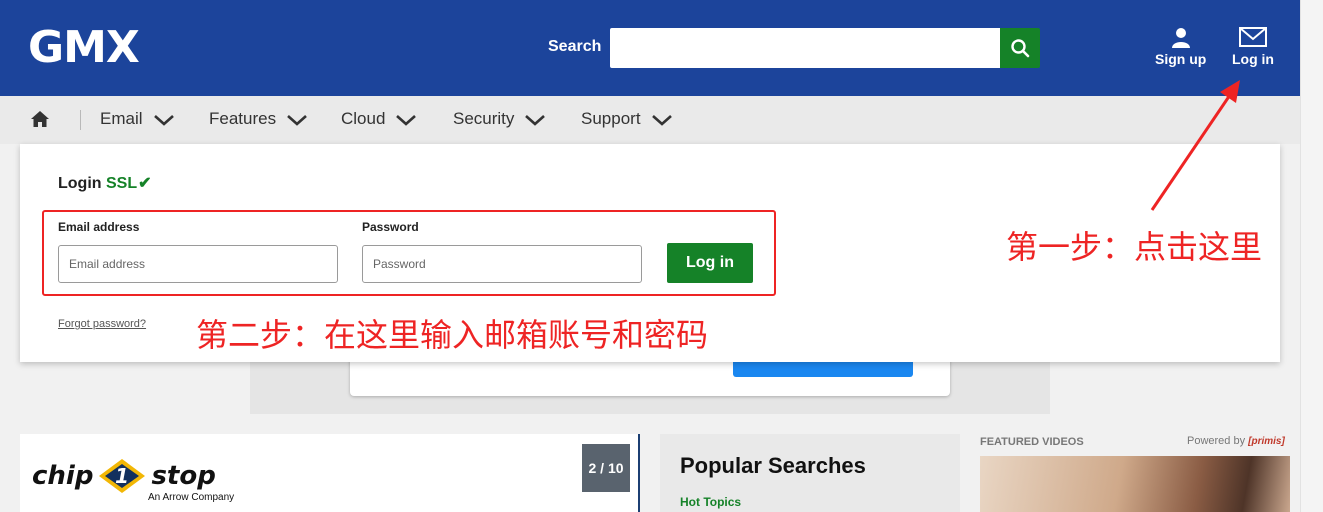 The height and width of the screenshot is (512, 1323). Describe the element at coordinates (390, 227) in the screenshot. I see `password-label: Password` at that location.